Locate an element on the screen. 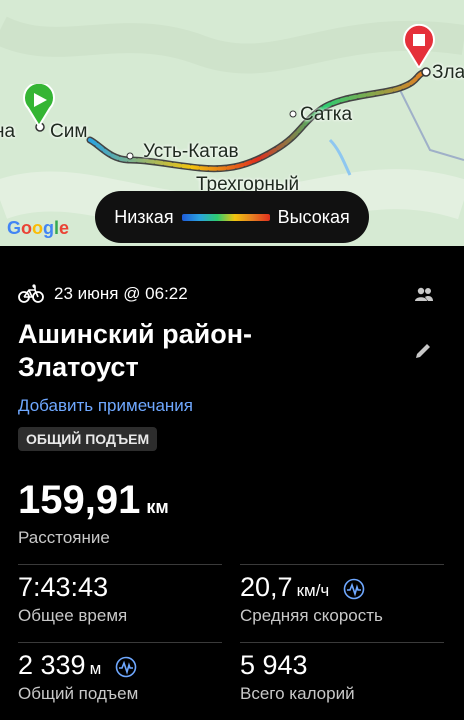 The height and width of the screenshot is (720, 464). people-icon is located at coordinates (424, 294).